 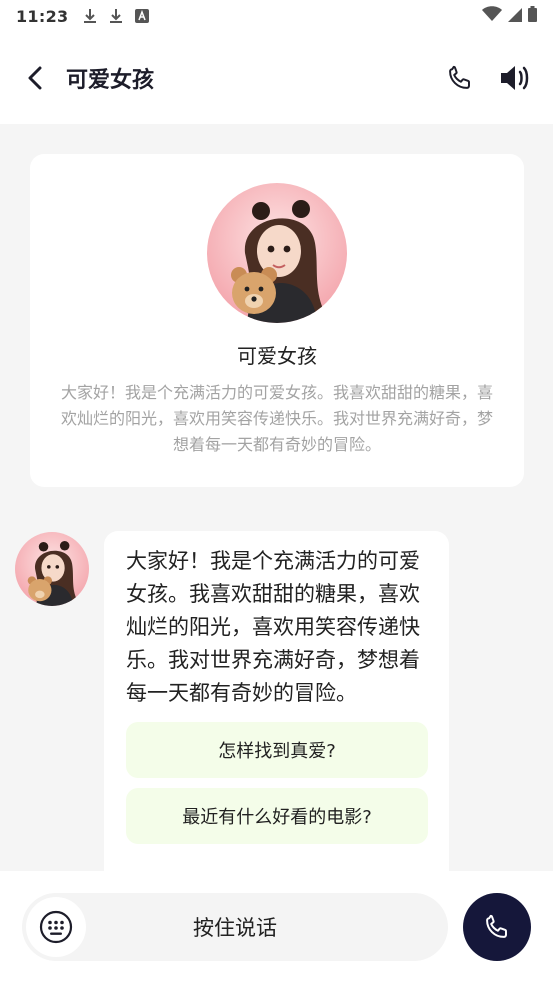 I want to click on speaker-button, so click(x=516, y=78).